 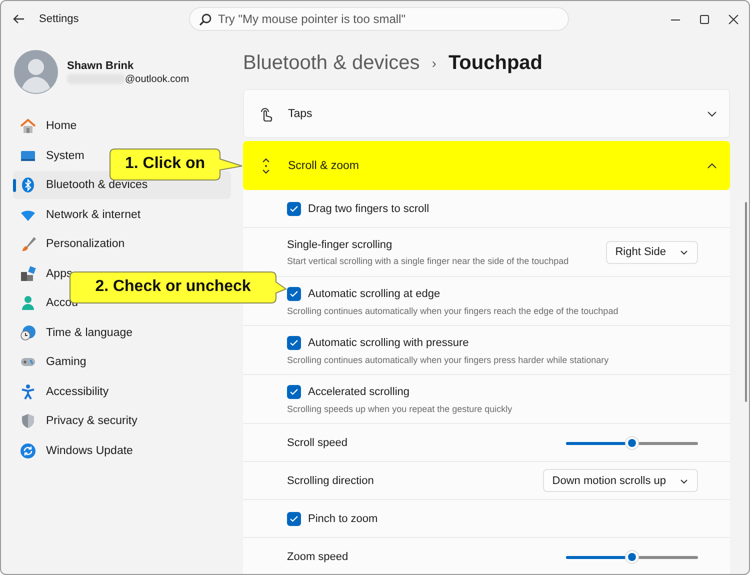 What do you see at coordinates (359, 392) in the screenshot?
I see `setting-label: Accelerated scrolling` at bounding box center [359, 392].